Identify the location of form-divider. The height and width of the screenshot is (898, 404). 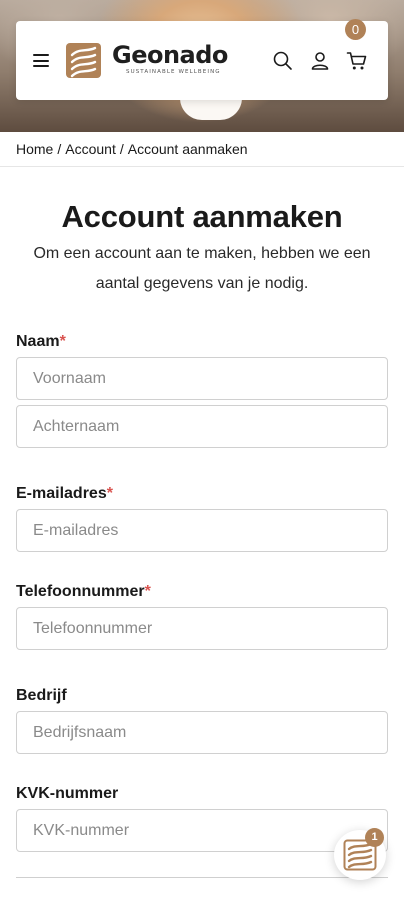
(202, 877).